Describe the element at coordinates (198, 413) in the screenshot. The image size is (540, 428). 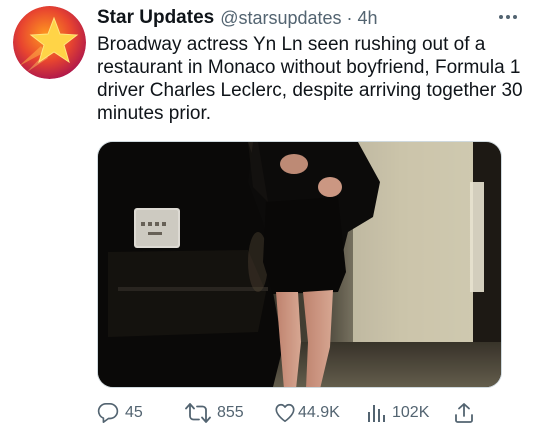
I see `retweet-icon` at that location.